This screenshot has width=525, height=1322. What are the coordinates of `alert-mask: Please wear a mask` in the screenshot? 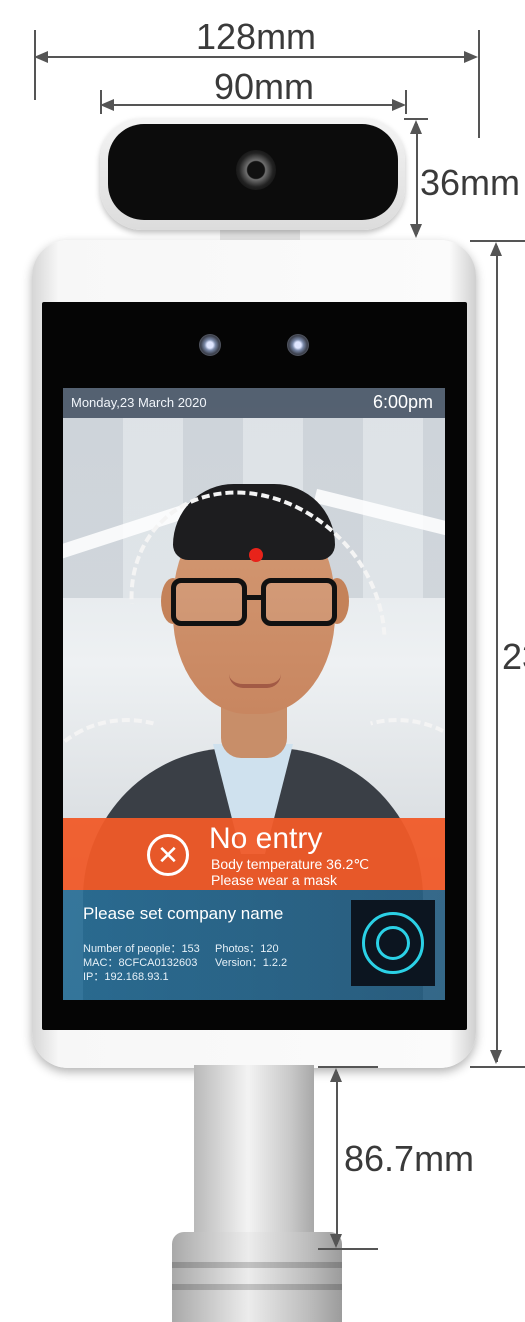 It's located at (274, 880).